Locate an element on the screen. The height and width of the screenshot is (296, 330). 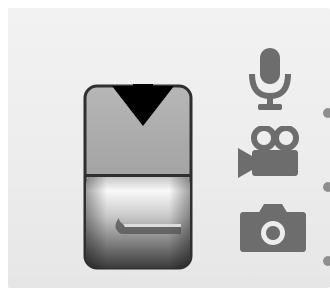
photo-indicator-dot is located at coordinates (326, 261).